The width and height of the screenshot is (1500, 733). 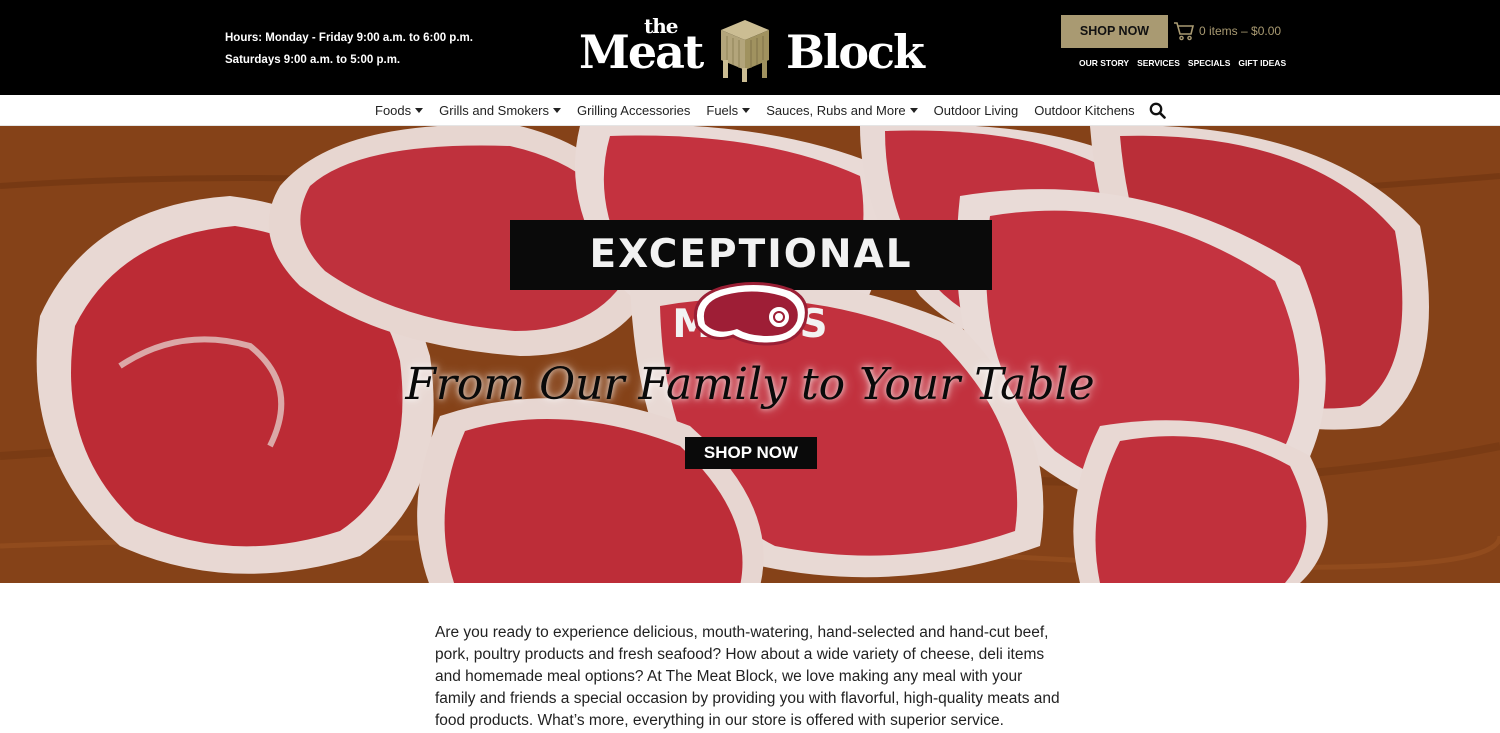 What do you see at coordinates (1184, 31) in the screenshot?
I see `shopping-cart-icon` at bounding box center [1184, 31].